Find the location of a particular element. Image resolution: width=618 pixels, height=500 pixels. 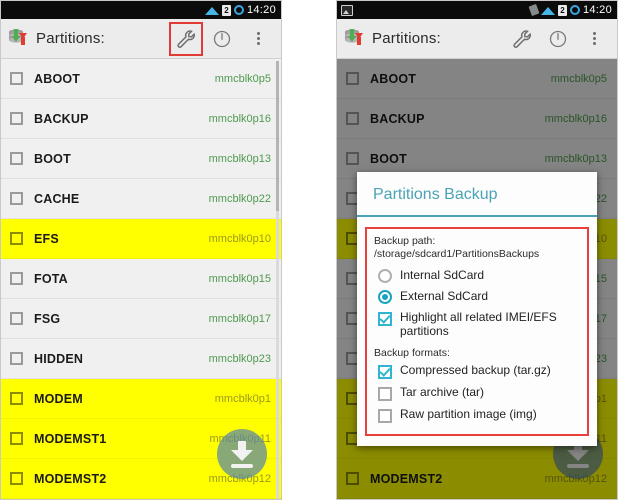

option-label: Compressed backup (tar.gz) is located at coordinates (475, 370).